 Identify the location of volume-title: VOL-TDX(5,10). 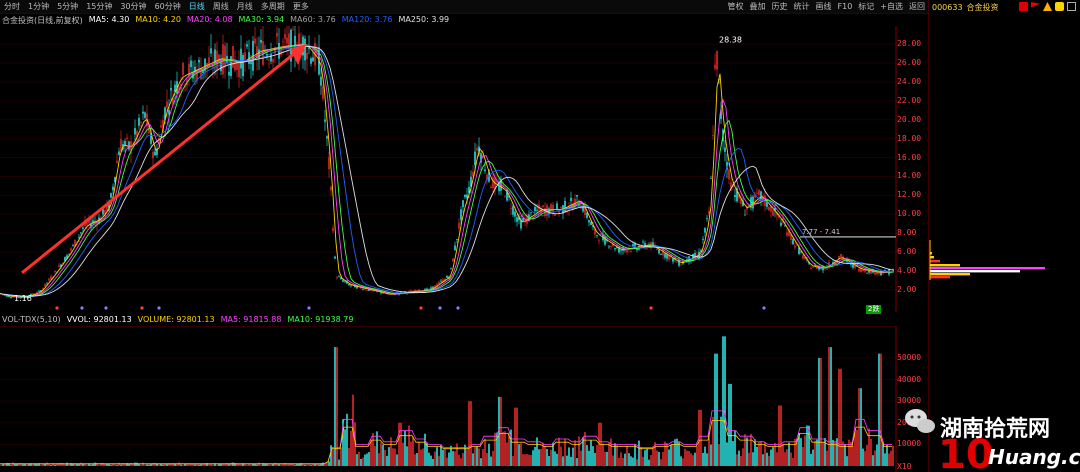
(31, 319).